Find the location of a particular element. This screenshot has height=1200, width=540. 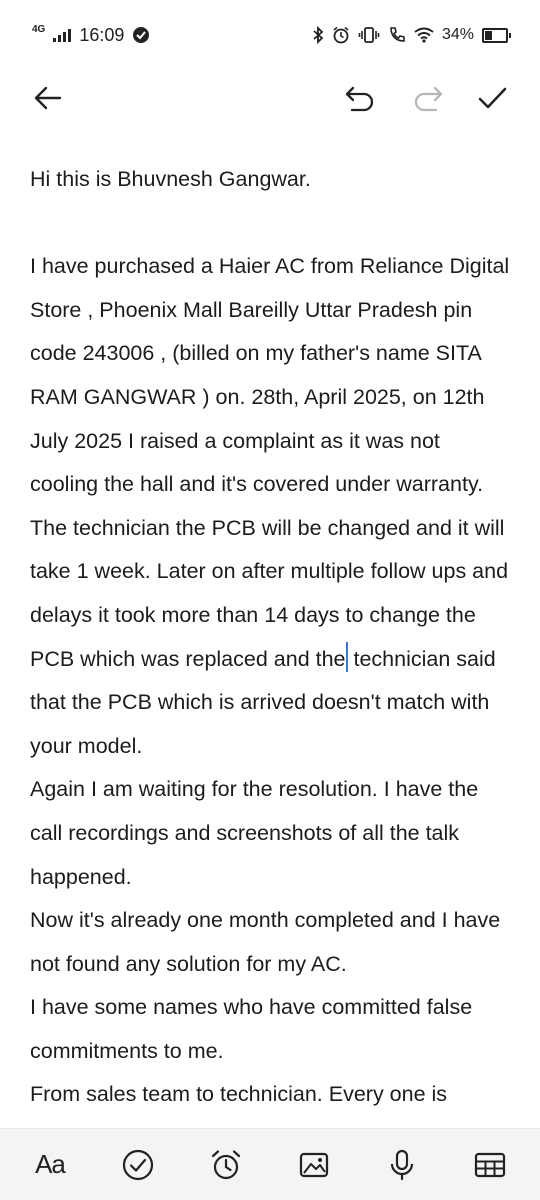

check-icon is located at coordinates (492, 98).